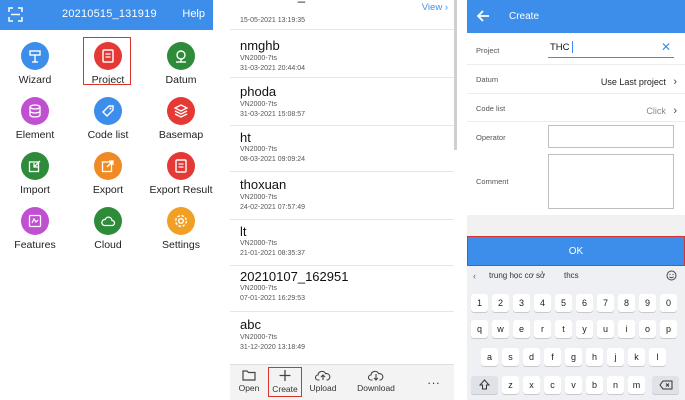  I want to click on ok-button: OK, so click(576, 251).